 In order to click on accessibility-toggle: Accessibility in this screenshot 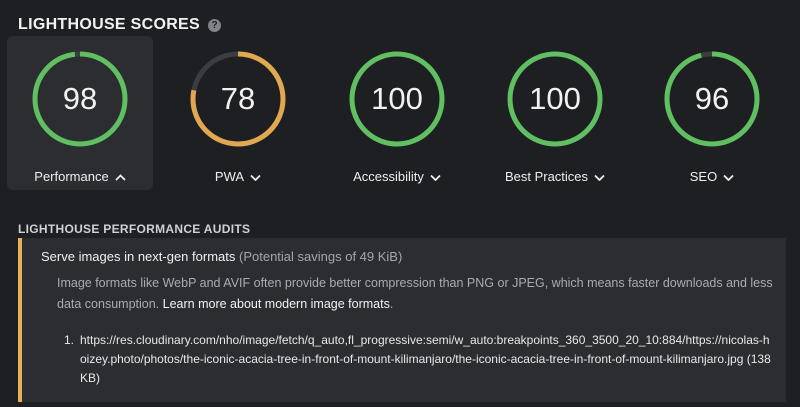, I will do `click(397, 176)`.